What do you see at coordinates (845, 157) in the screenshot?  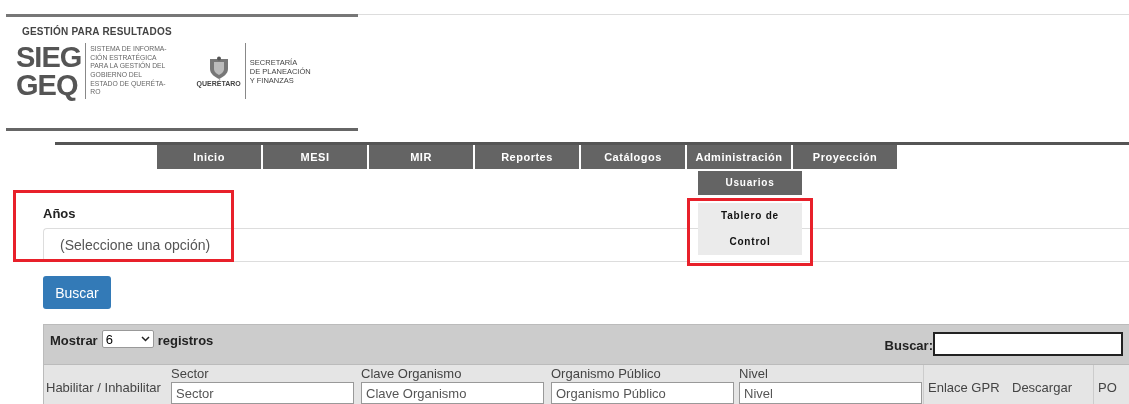 I see `nav-menu-item: Proyección` at bounding box center [845, 157].